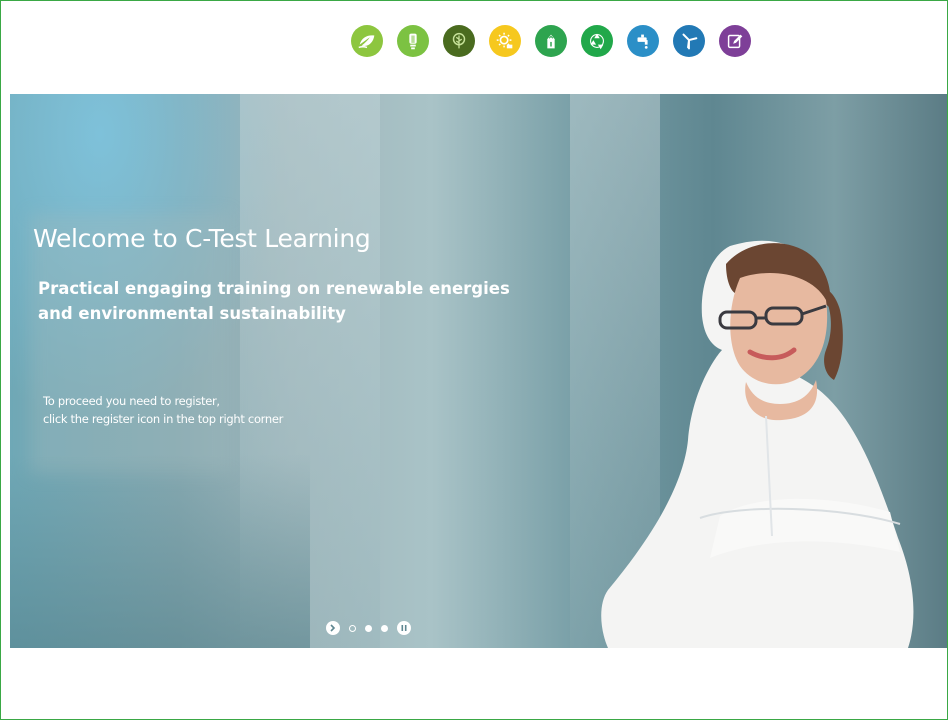 This screenshot has height=720, width=948. What do you see at coordinates (459, 41) in the screenshot?
I see `tree-icon` at bounding box center [459, 41].